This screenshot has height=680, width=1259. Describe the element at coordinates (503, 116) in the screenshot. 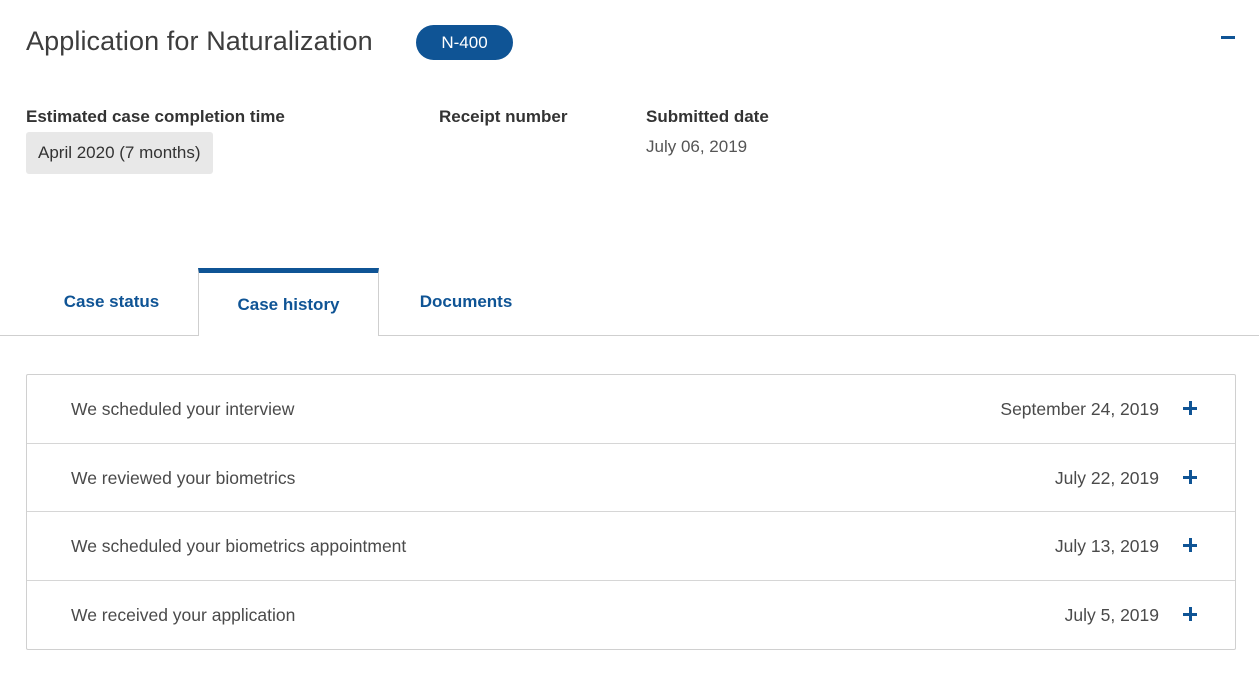

I see `receipt-number-label: Receipt number` at that location.